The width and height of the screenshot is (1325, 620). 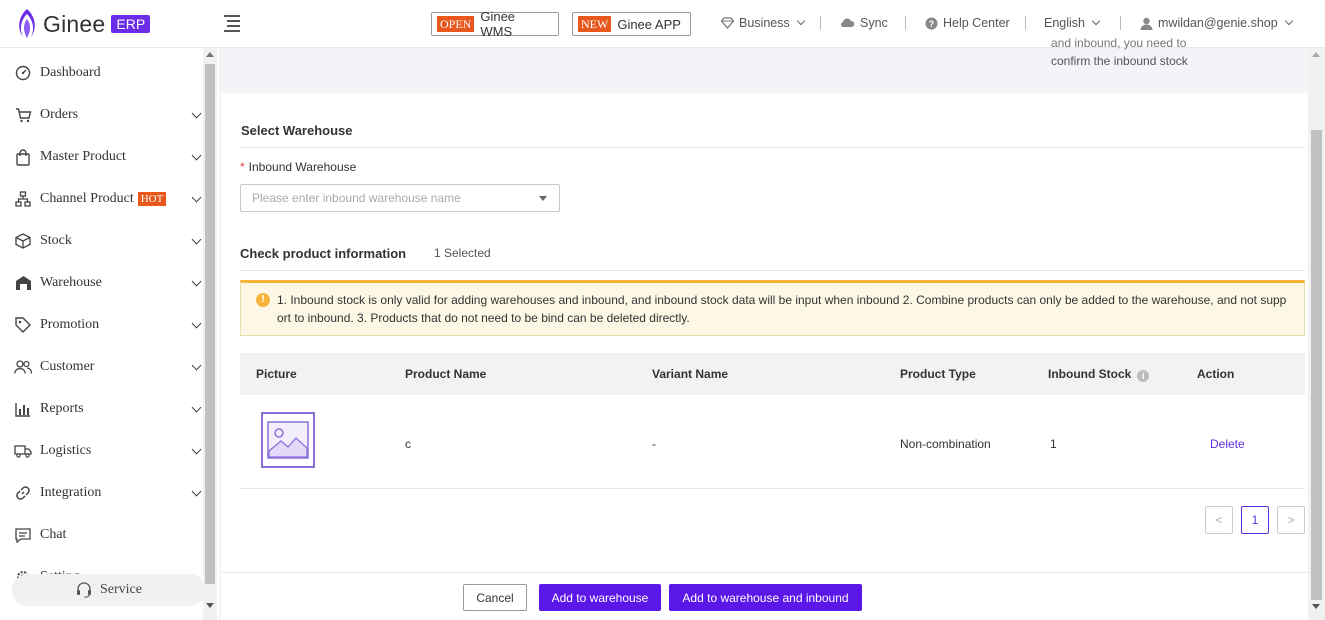 What do you see at coordinates (23, 367) in the screenshot?
I see `users-icon` at bounding box center [23, 367].